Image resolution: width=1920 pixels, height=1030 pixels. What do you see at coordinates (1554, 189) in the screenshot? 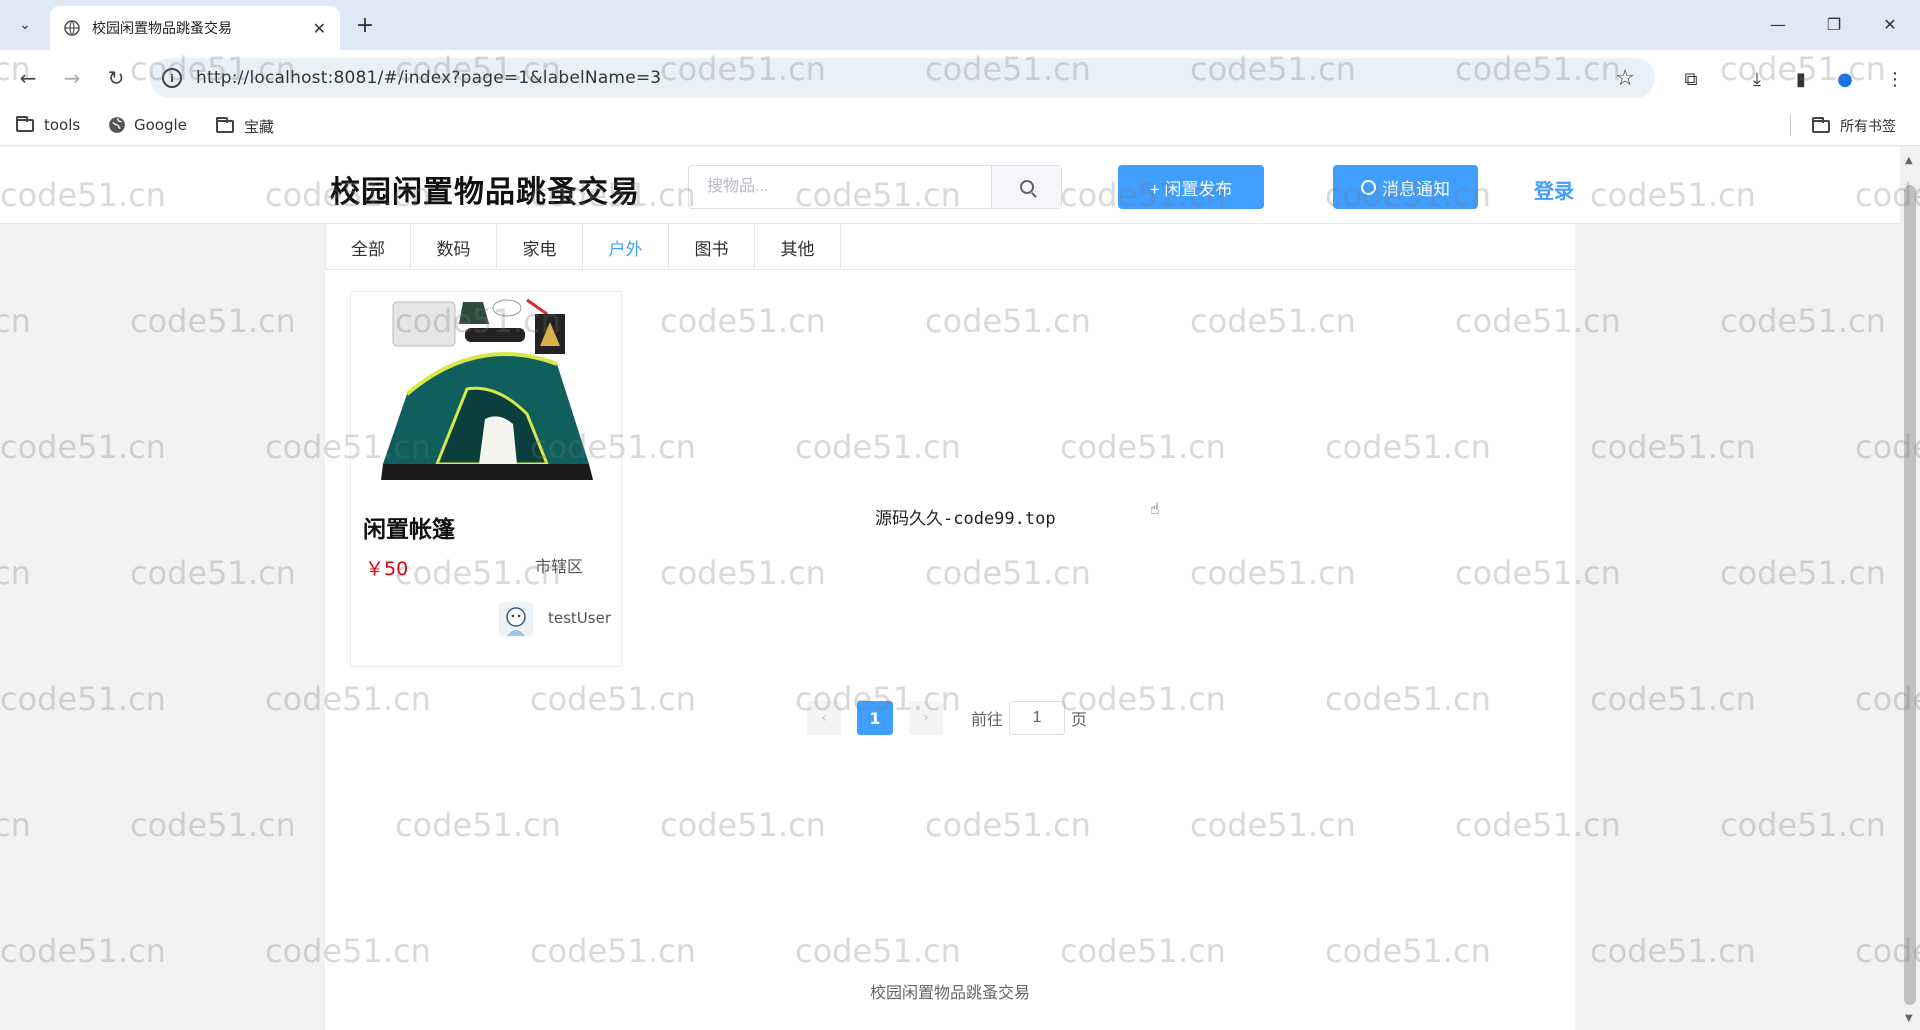
I see `login-link: 登录` at bounding box center [1554, 189].